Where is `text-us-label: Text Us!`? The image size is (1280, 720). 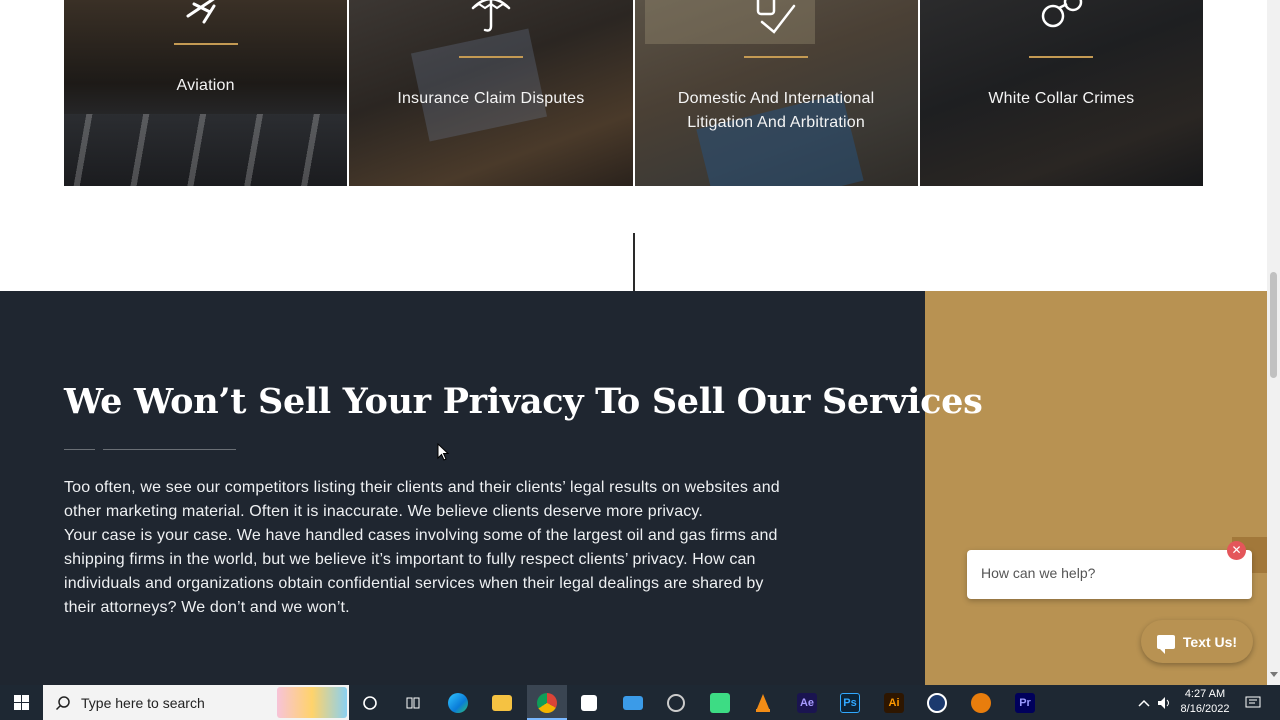
text-us-label: Text Us! is located at coordinates (1210, 641).